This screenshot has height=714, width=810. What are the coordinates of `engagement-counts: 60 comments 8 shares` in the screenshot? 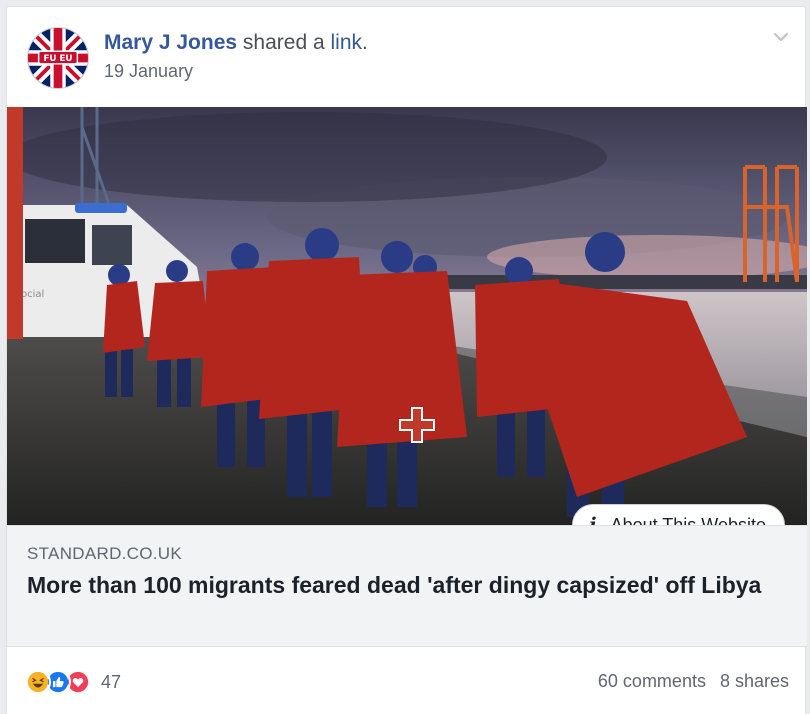 It's located at (693, 681).